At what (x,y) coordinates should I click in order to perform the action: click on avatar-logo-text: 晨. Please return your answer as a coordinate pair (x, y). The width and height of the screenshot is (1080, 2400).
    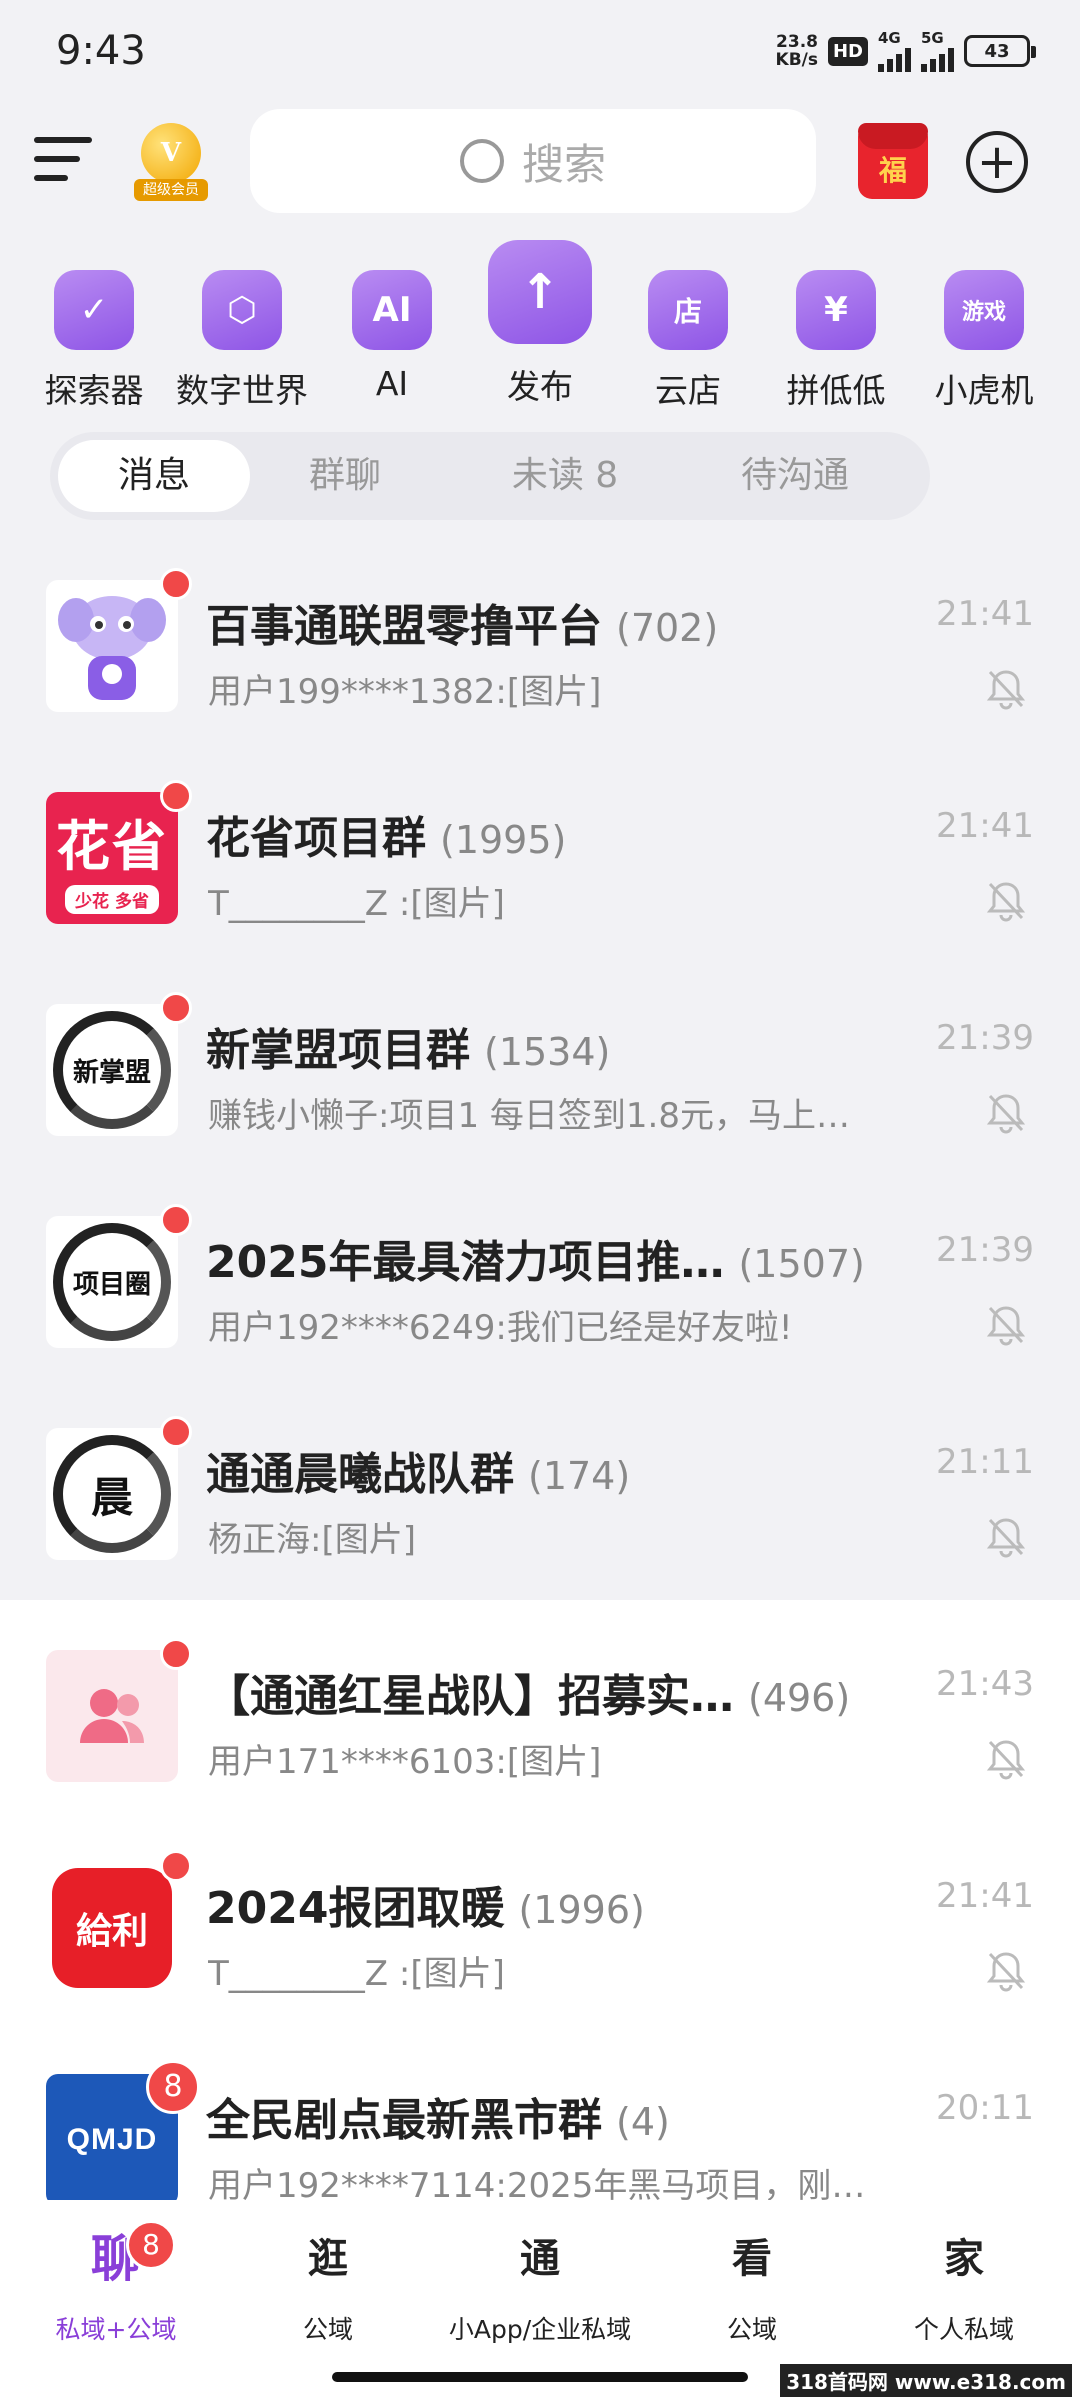
    Looking at the image, I should click on (112, 1494).